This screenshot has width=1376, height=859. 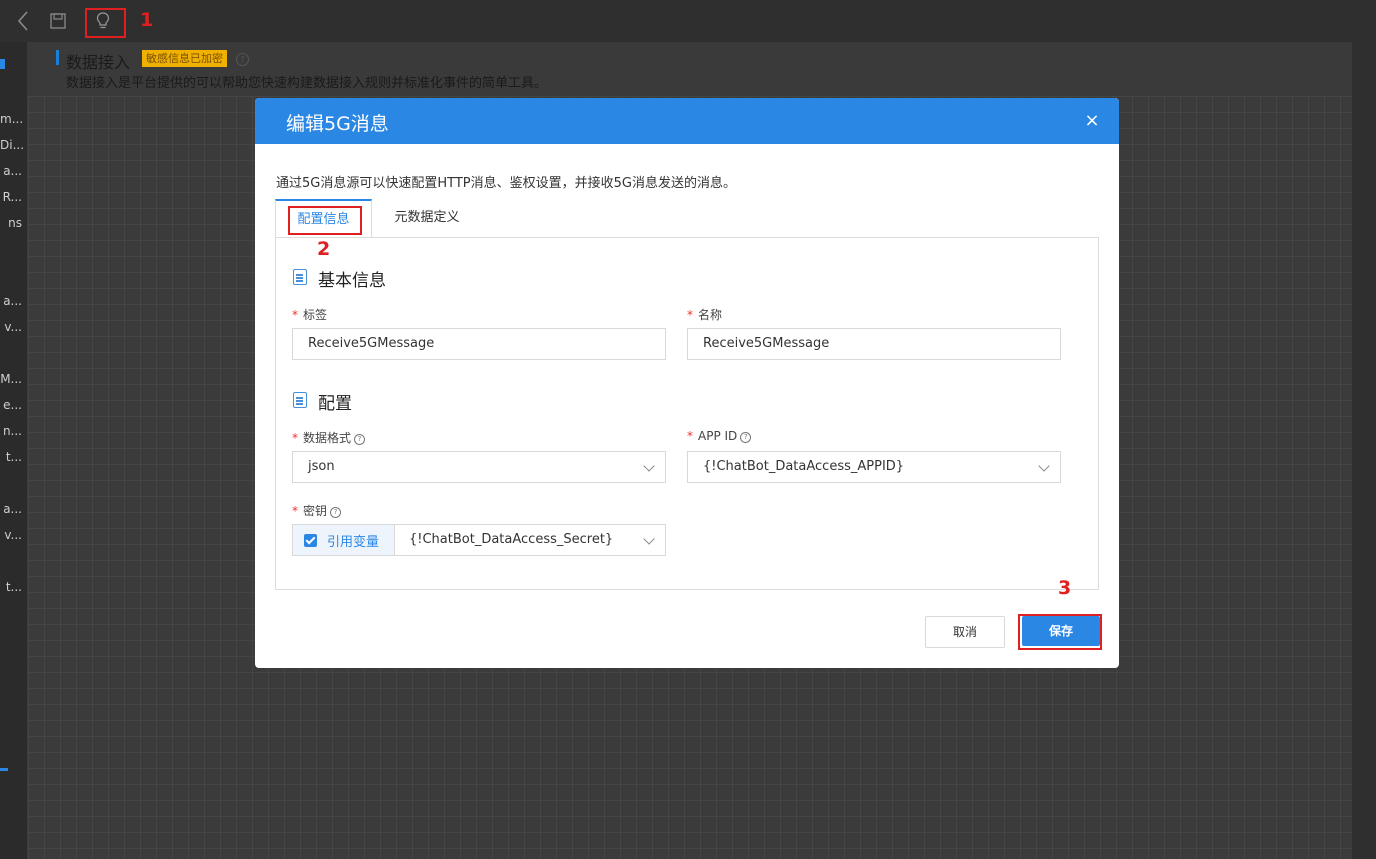 What do you see at coordinates (57, 57) in the screenshot?
I see `title-accent-bar` at bounding box center [57, 57].